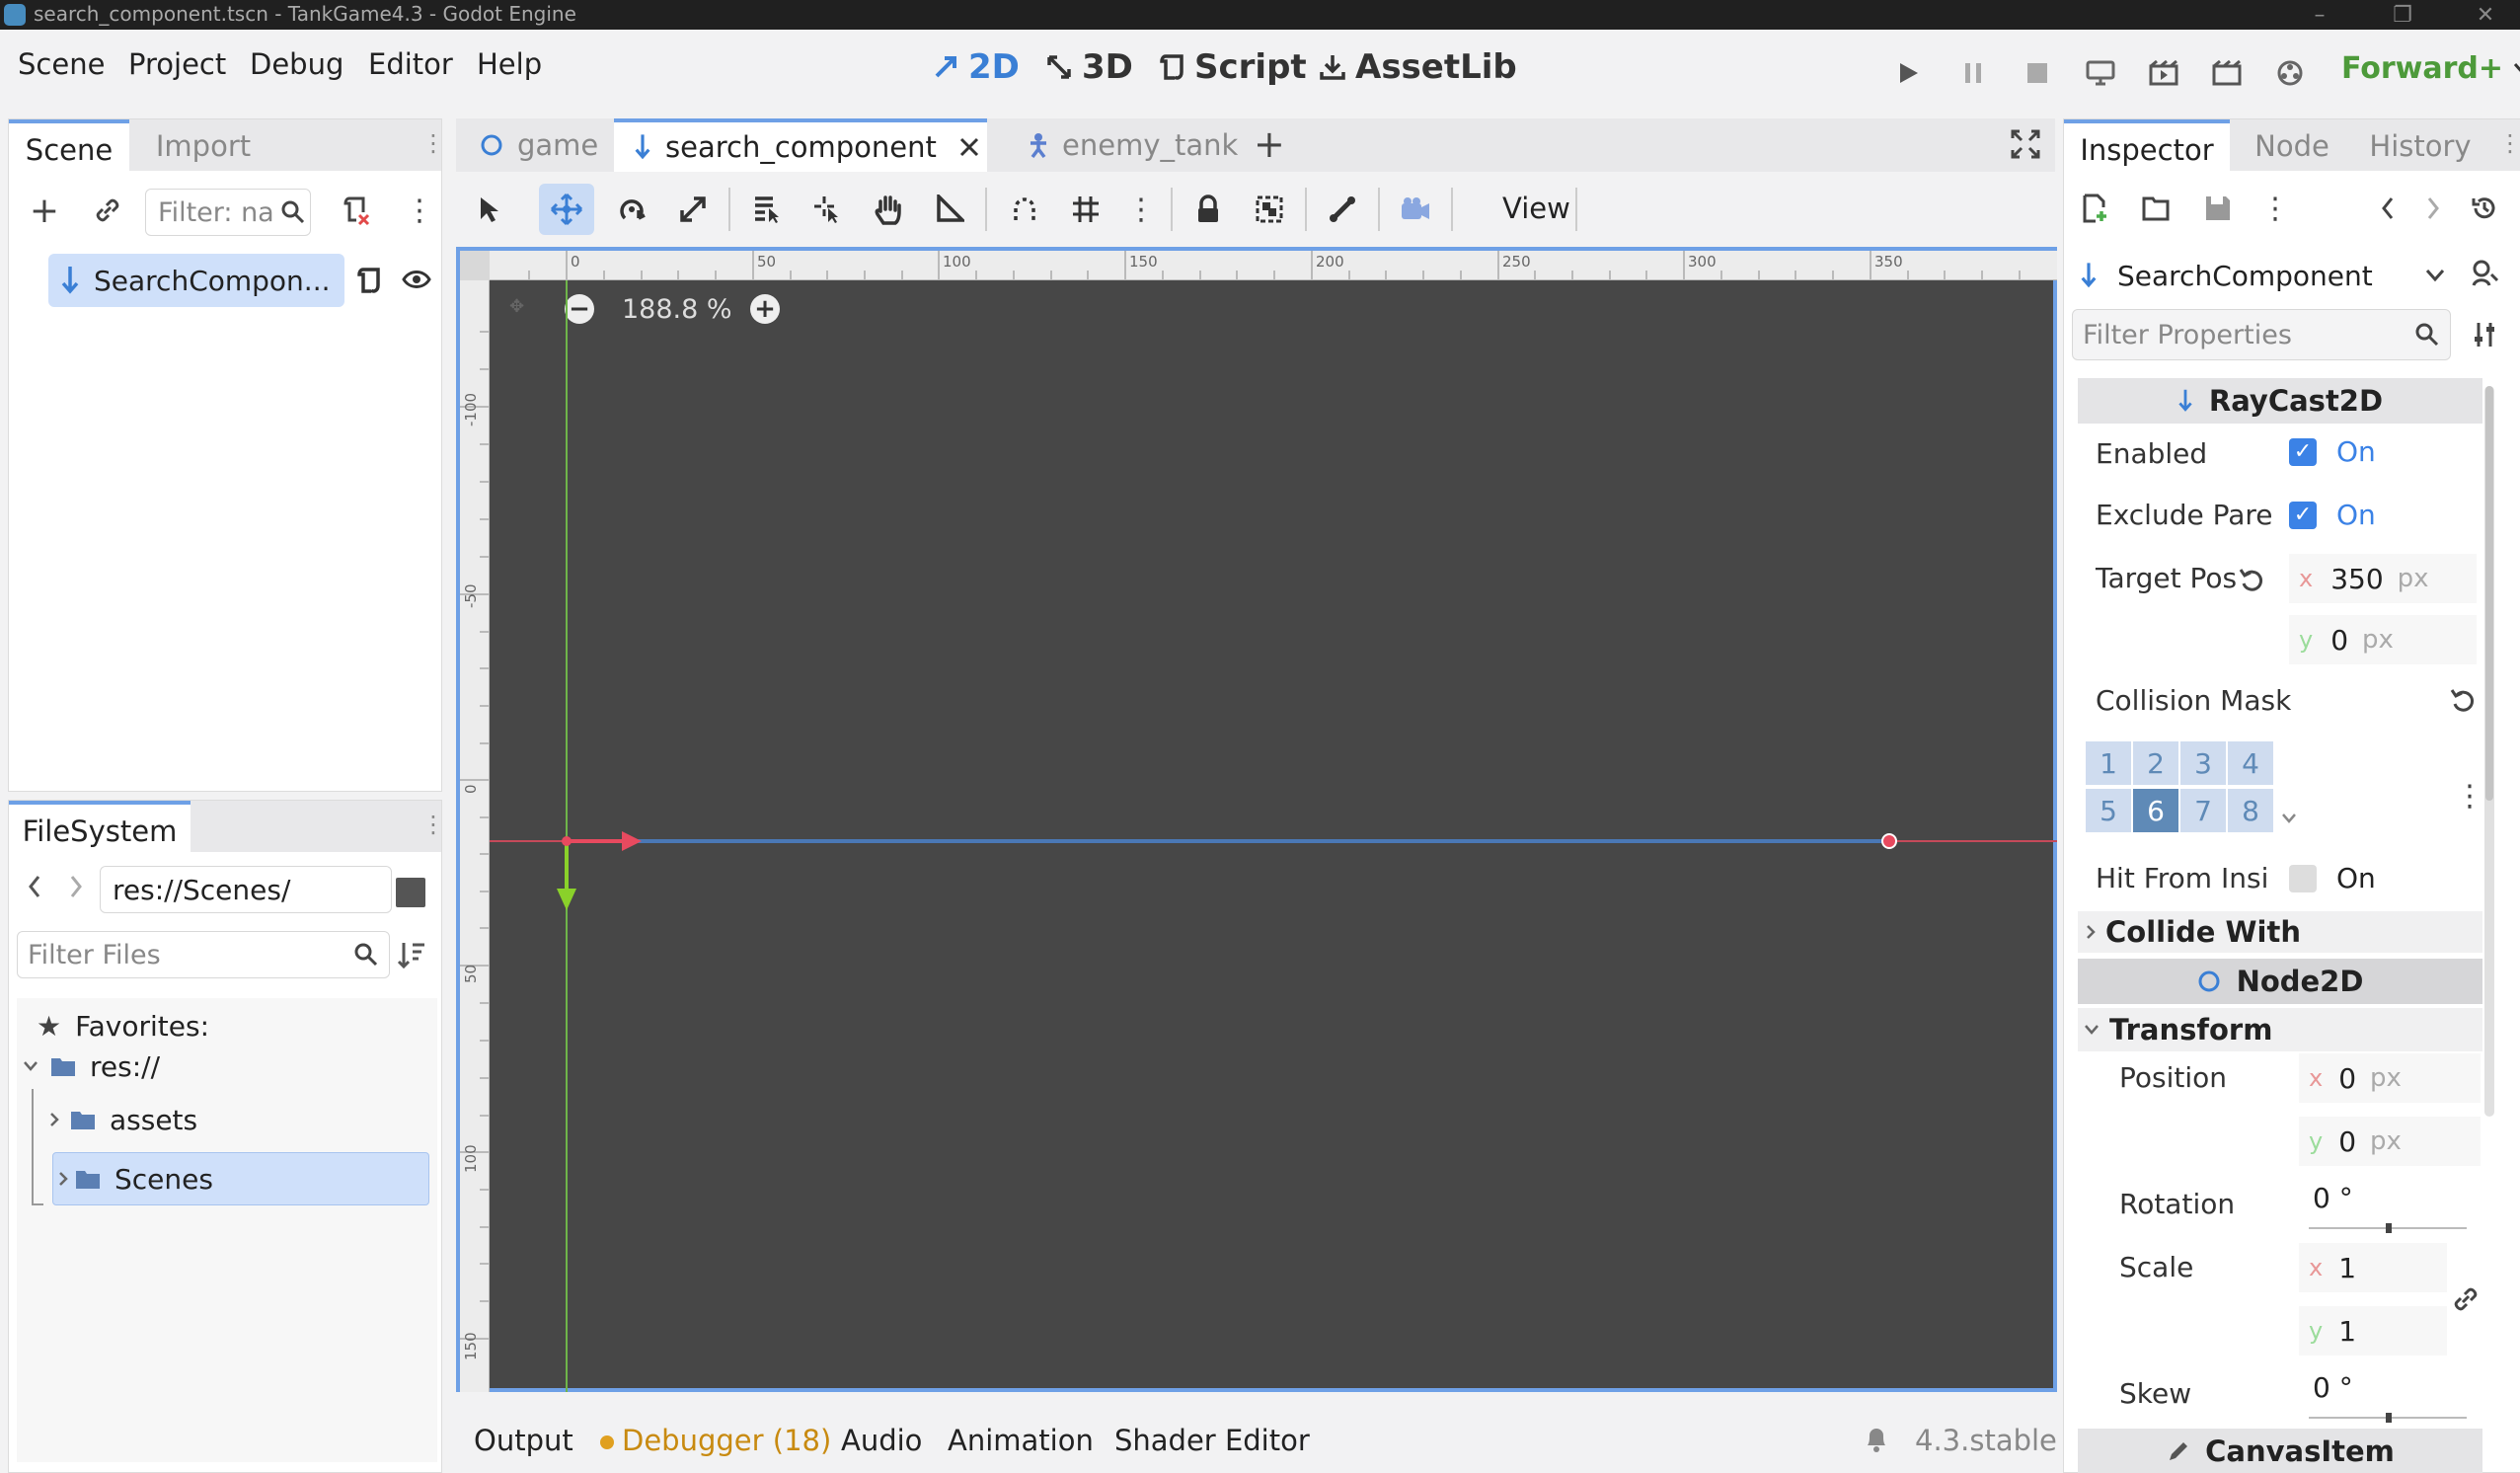  What do you see at coordinates (1876, 1439) in the screenshot?
I see `notification-bell-icon` at bounding box center [1876, 1439].